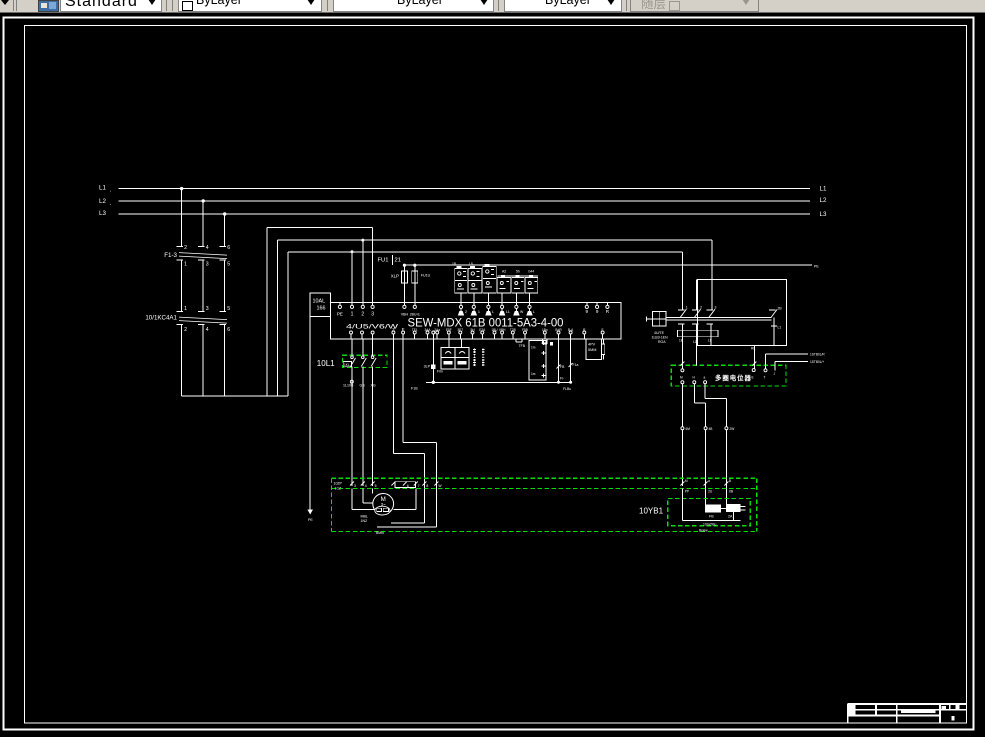 The width and height of the screenshot is (985, 737). Describe the element at coordinates (427, 330) in the screenshot. I see `svg-text: 3AA` at that location.